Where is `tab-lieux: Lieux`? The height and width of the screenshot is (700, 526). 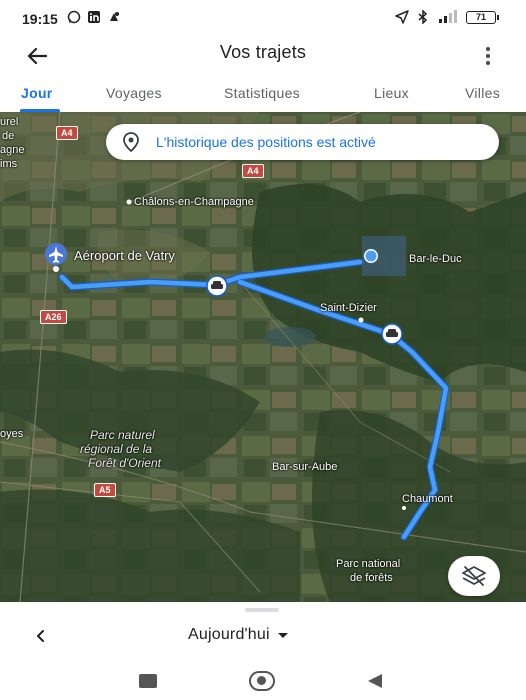 tab-lieux: Lieux is located at coordinates (391, 93).